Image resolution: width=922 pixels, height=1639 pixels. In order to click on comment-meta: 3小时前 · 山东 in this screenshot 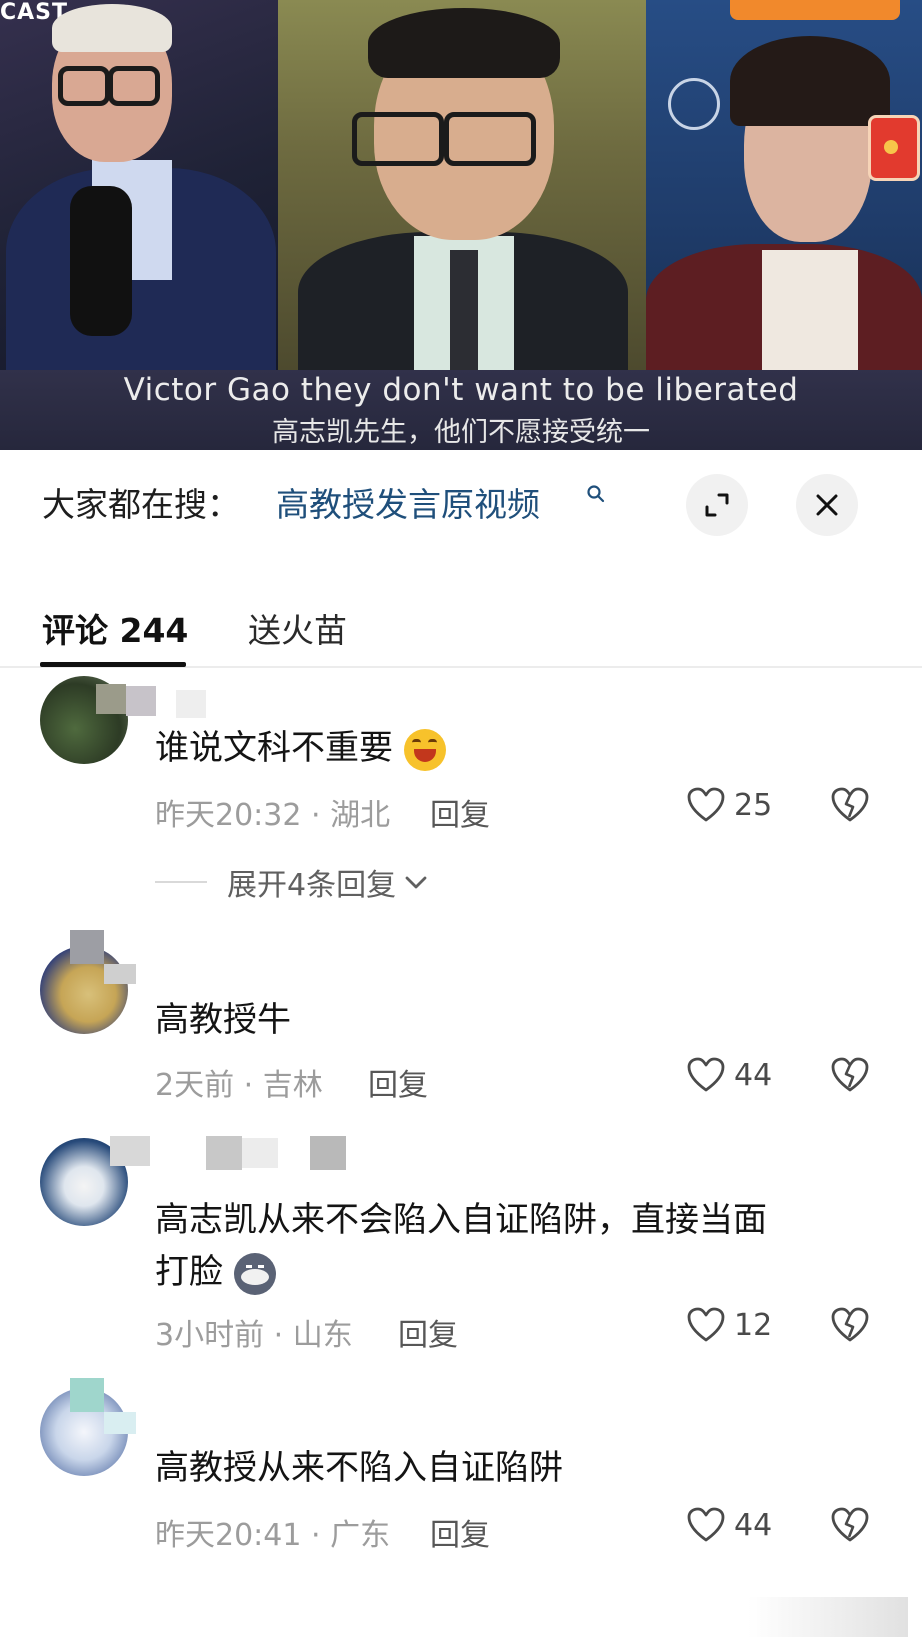, I will do `click(254, 1335)`.